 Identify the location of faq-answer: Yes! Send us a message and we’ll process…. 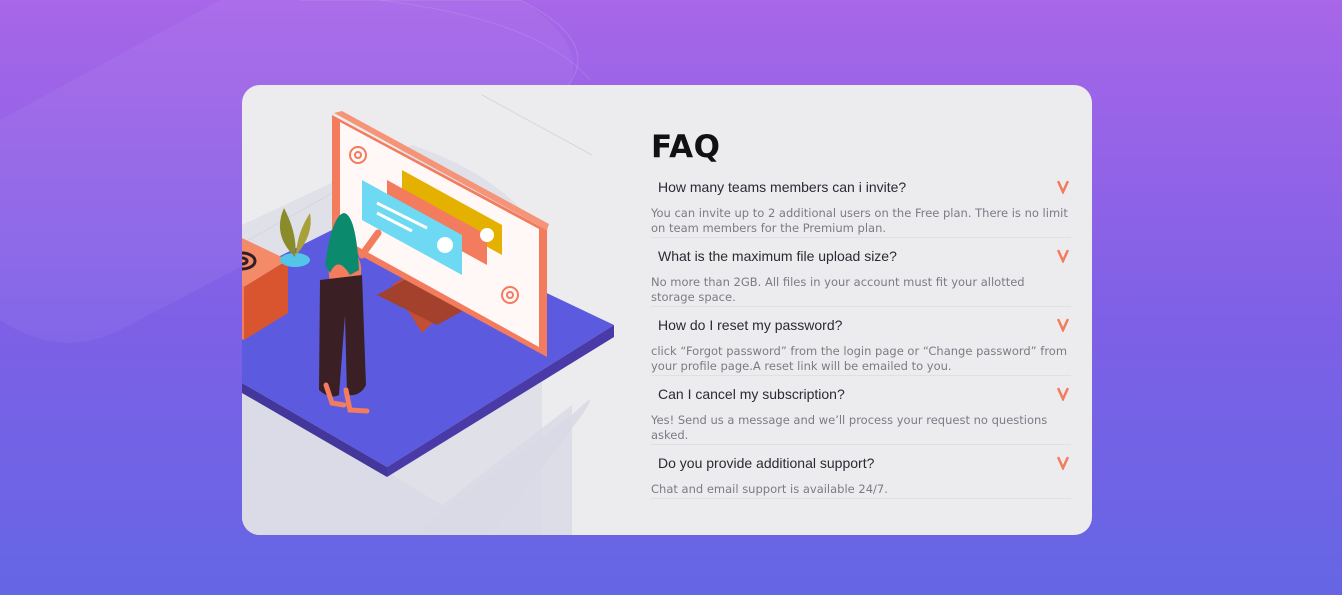
(849, 427).